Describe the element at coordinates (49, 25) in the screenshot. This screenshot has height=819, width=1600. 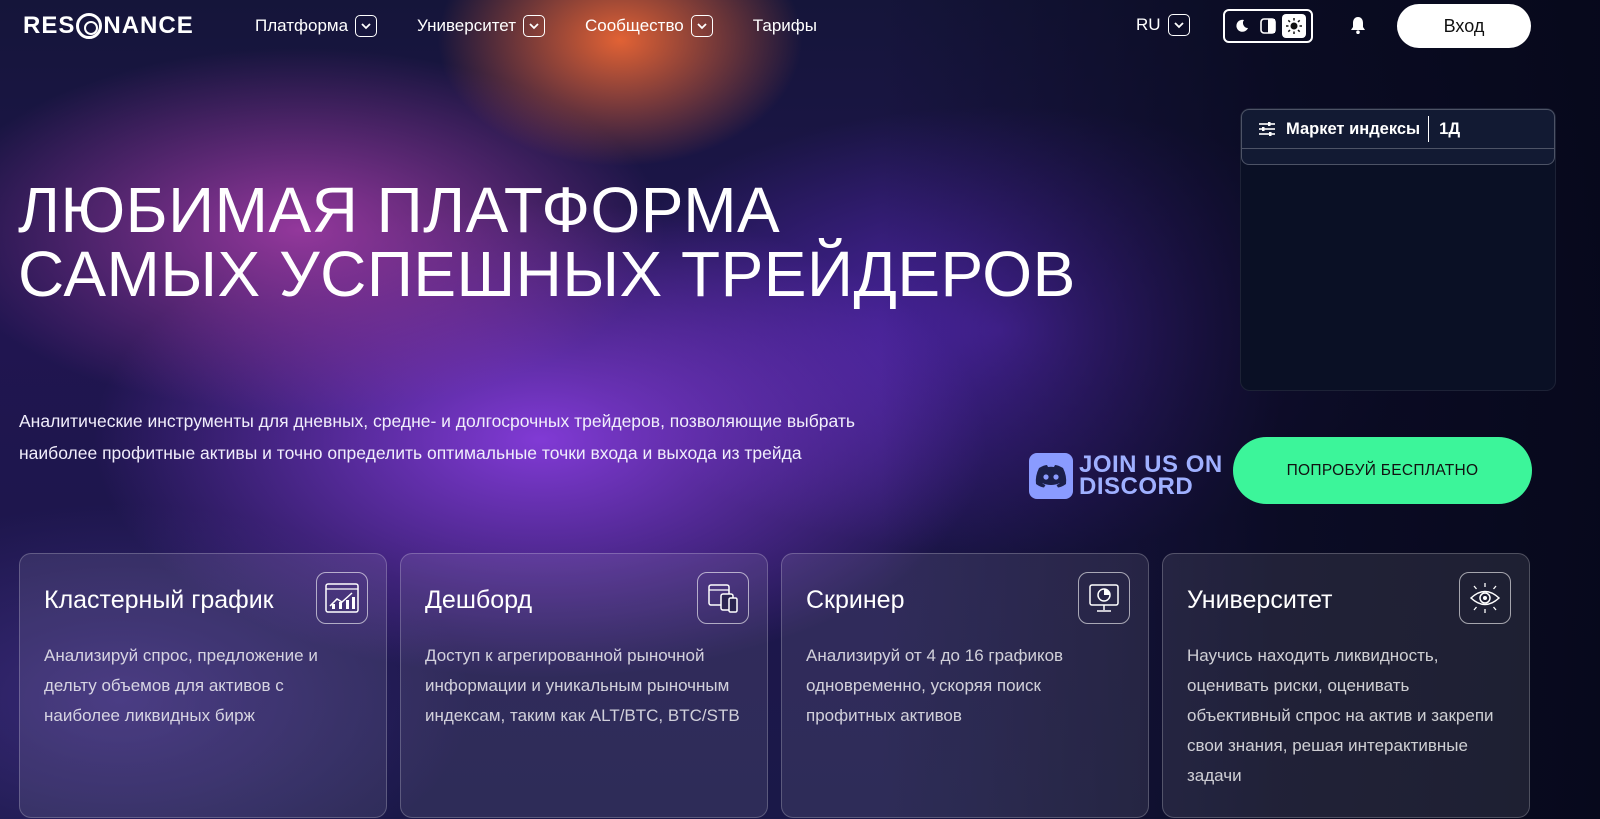
I see `logo-text-left: RES` at that location.